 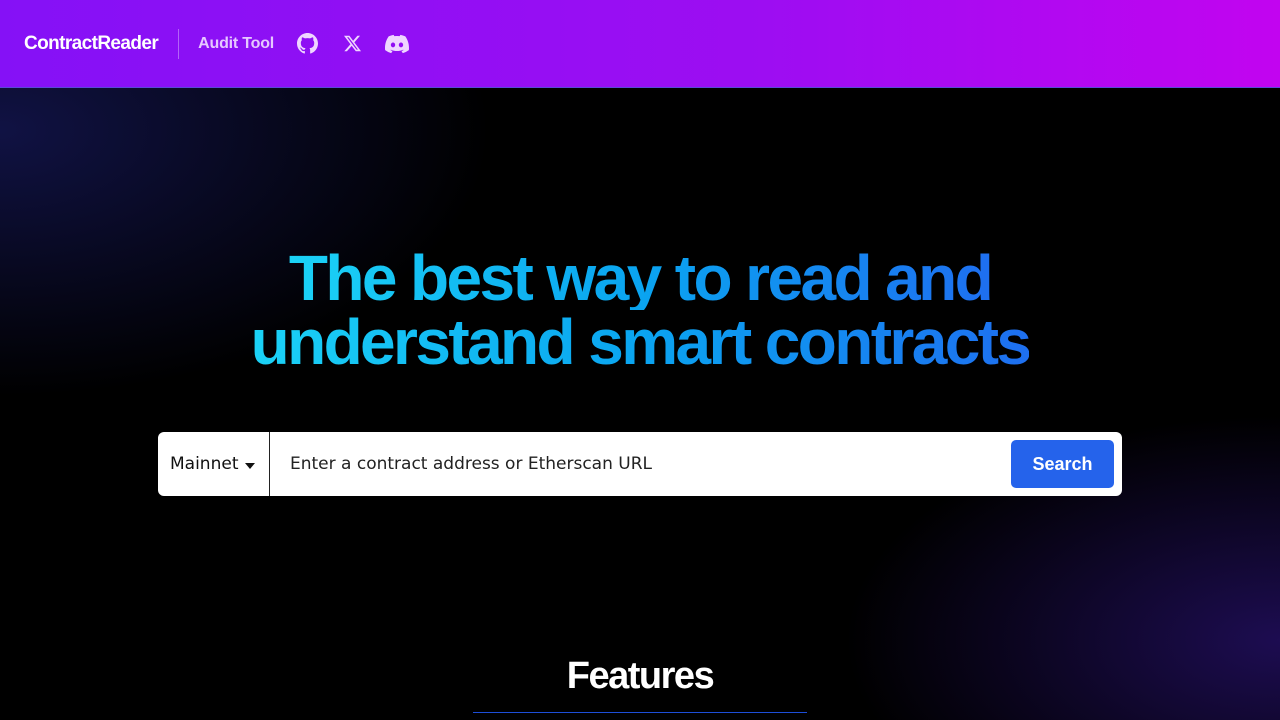 I want to click on caret-down-icon, so click(x=250, y=465).